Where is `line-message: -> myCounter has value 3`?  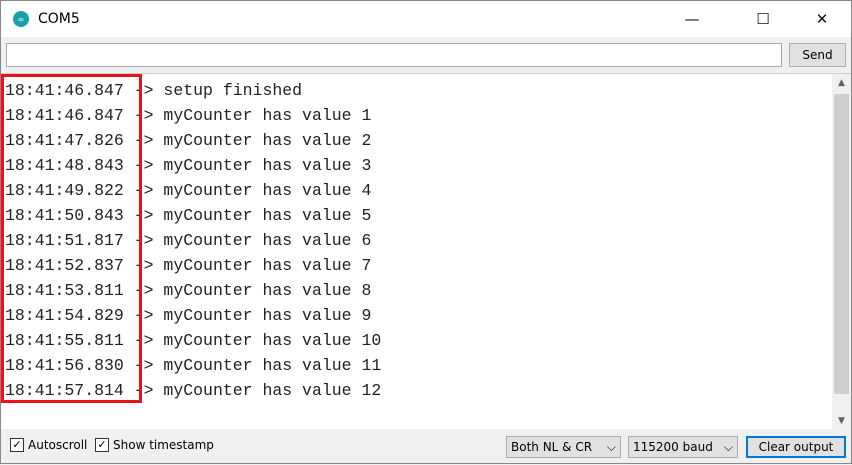
line-message: -> myCounter has value 3 is located at coordinates (247, 165).